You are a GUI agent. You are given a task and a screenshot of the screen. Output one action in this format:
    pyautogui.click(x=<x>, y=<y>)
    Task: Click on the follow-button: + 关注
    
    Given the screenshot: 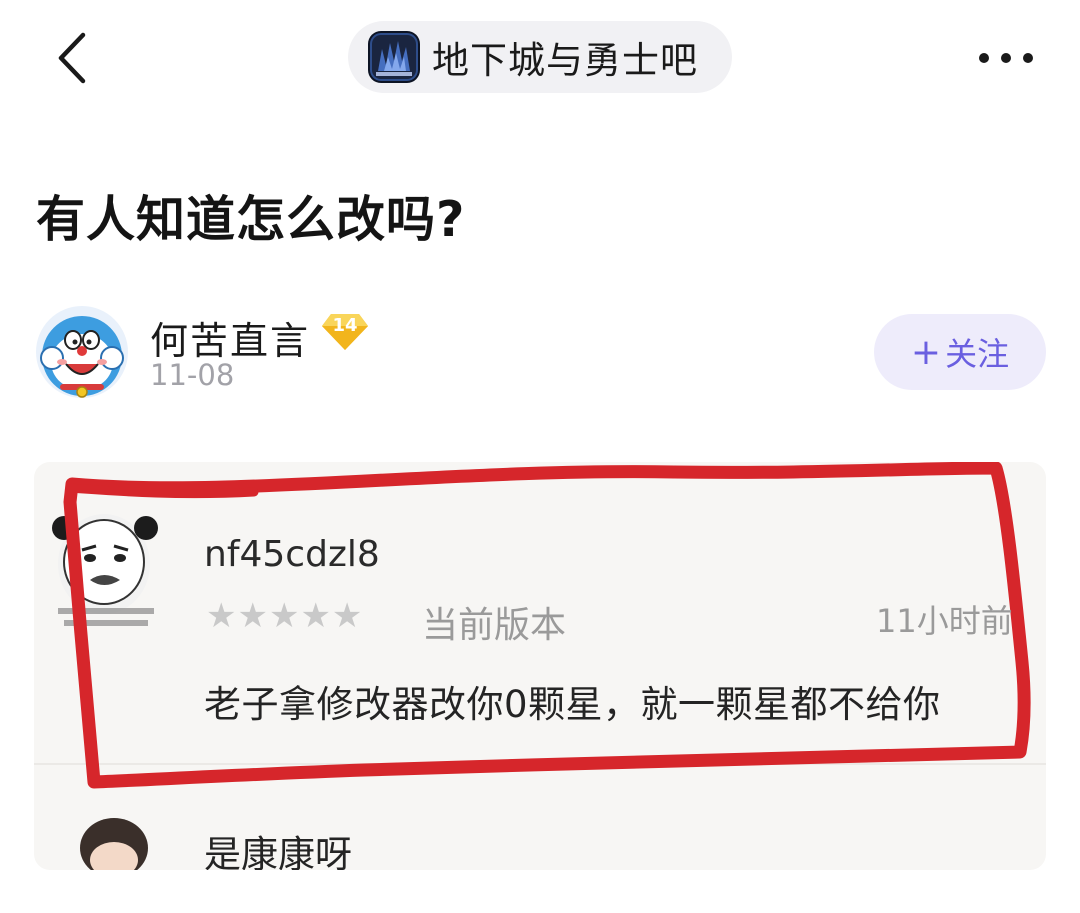 What is the action you would take?
    pyautogui.click(x=960, y=352)
    